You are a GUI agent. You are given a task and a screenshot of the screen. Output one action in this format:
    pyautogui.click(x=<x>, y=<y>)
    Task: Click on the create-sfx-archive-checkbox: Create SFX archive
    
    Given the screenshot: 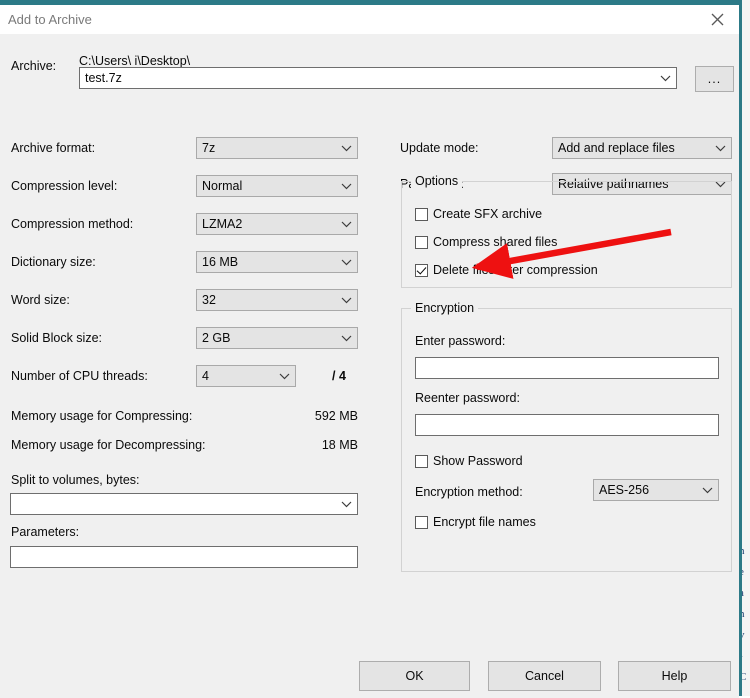 What is the action you would take?
    pyautogui.click(x=478, y=214)
    